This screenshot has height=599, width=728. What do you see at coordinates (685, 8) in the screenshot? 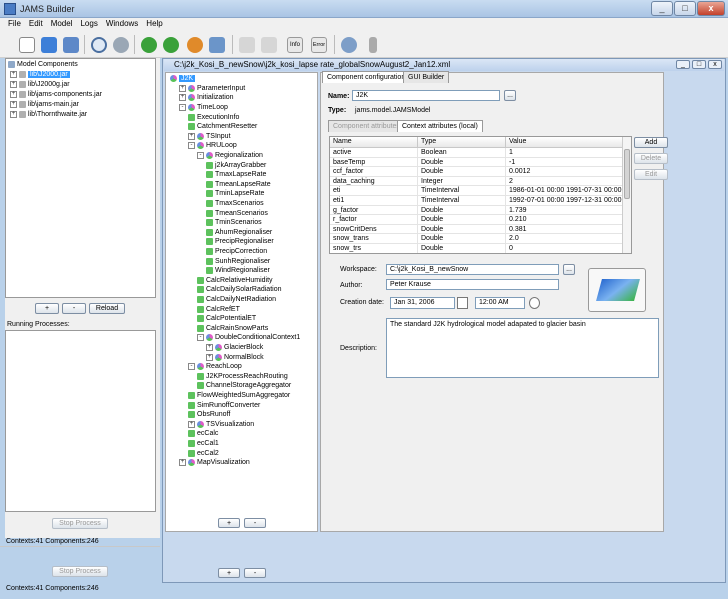
I see `maximize-button: □` at bounding box center [685, 8].